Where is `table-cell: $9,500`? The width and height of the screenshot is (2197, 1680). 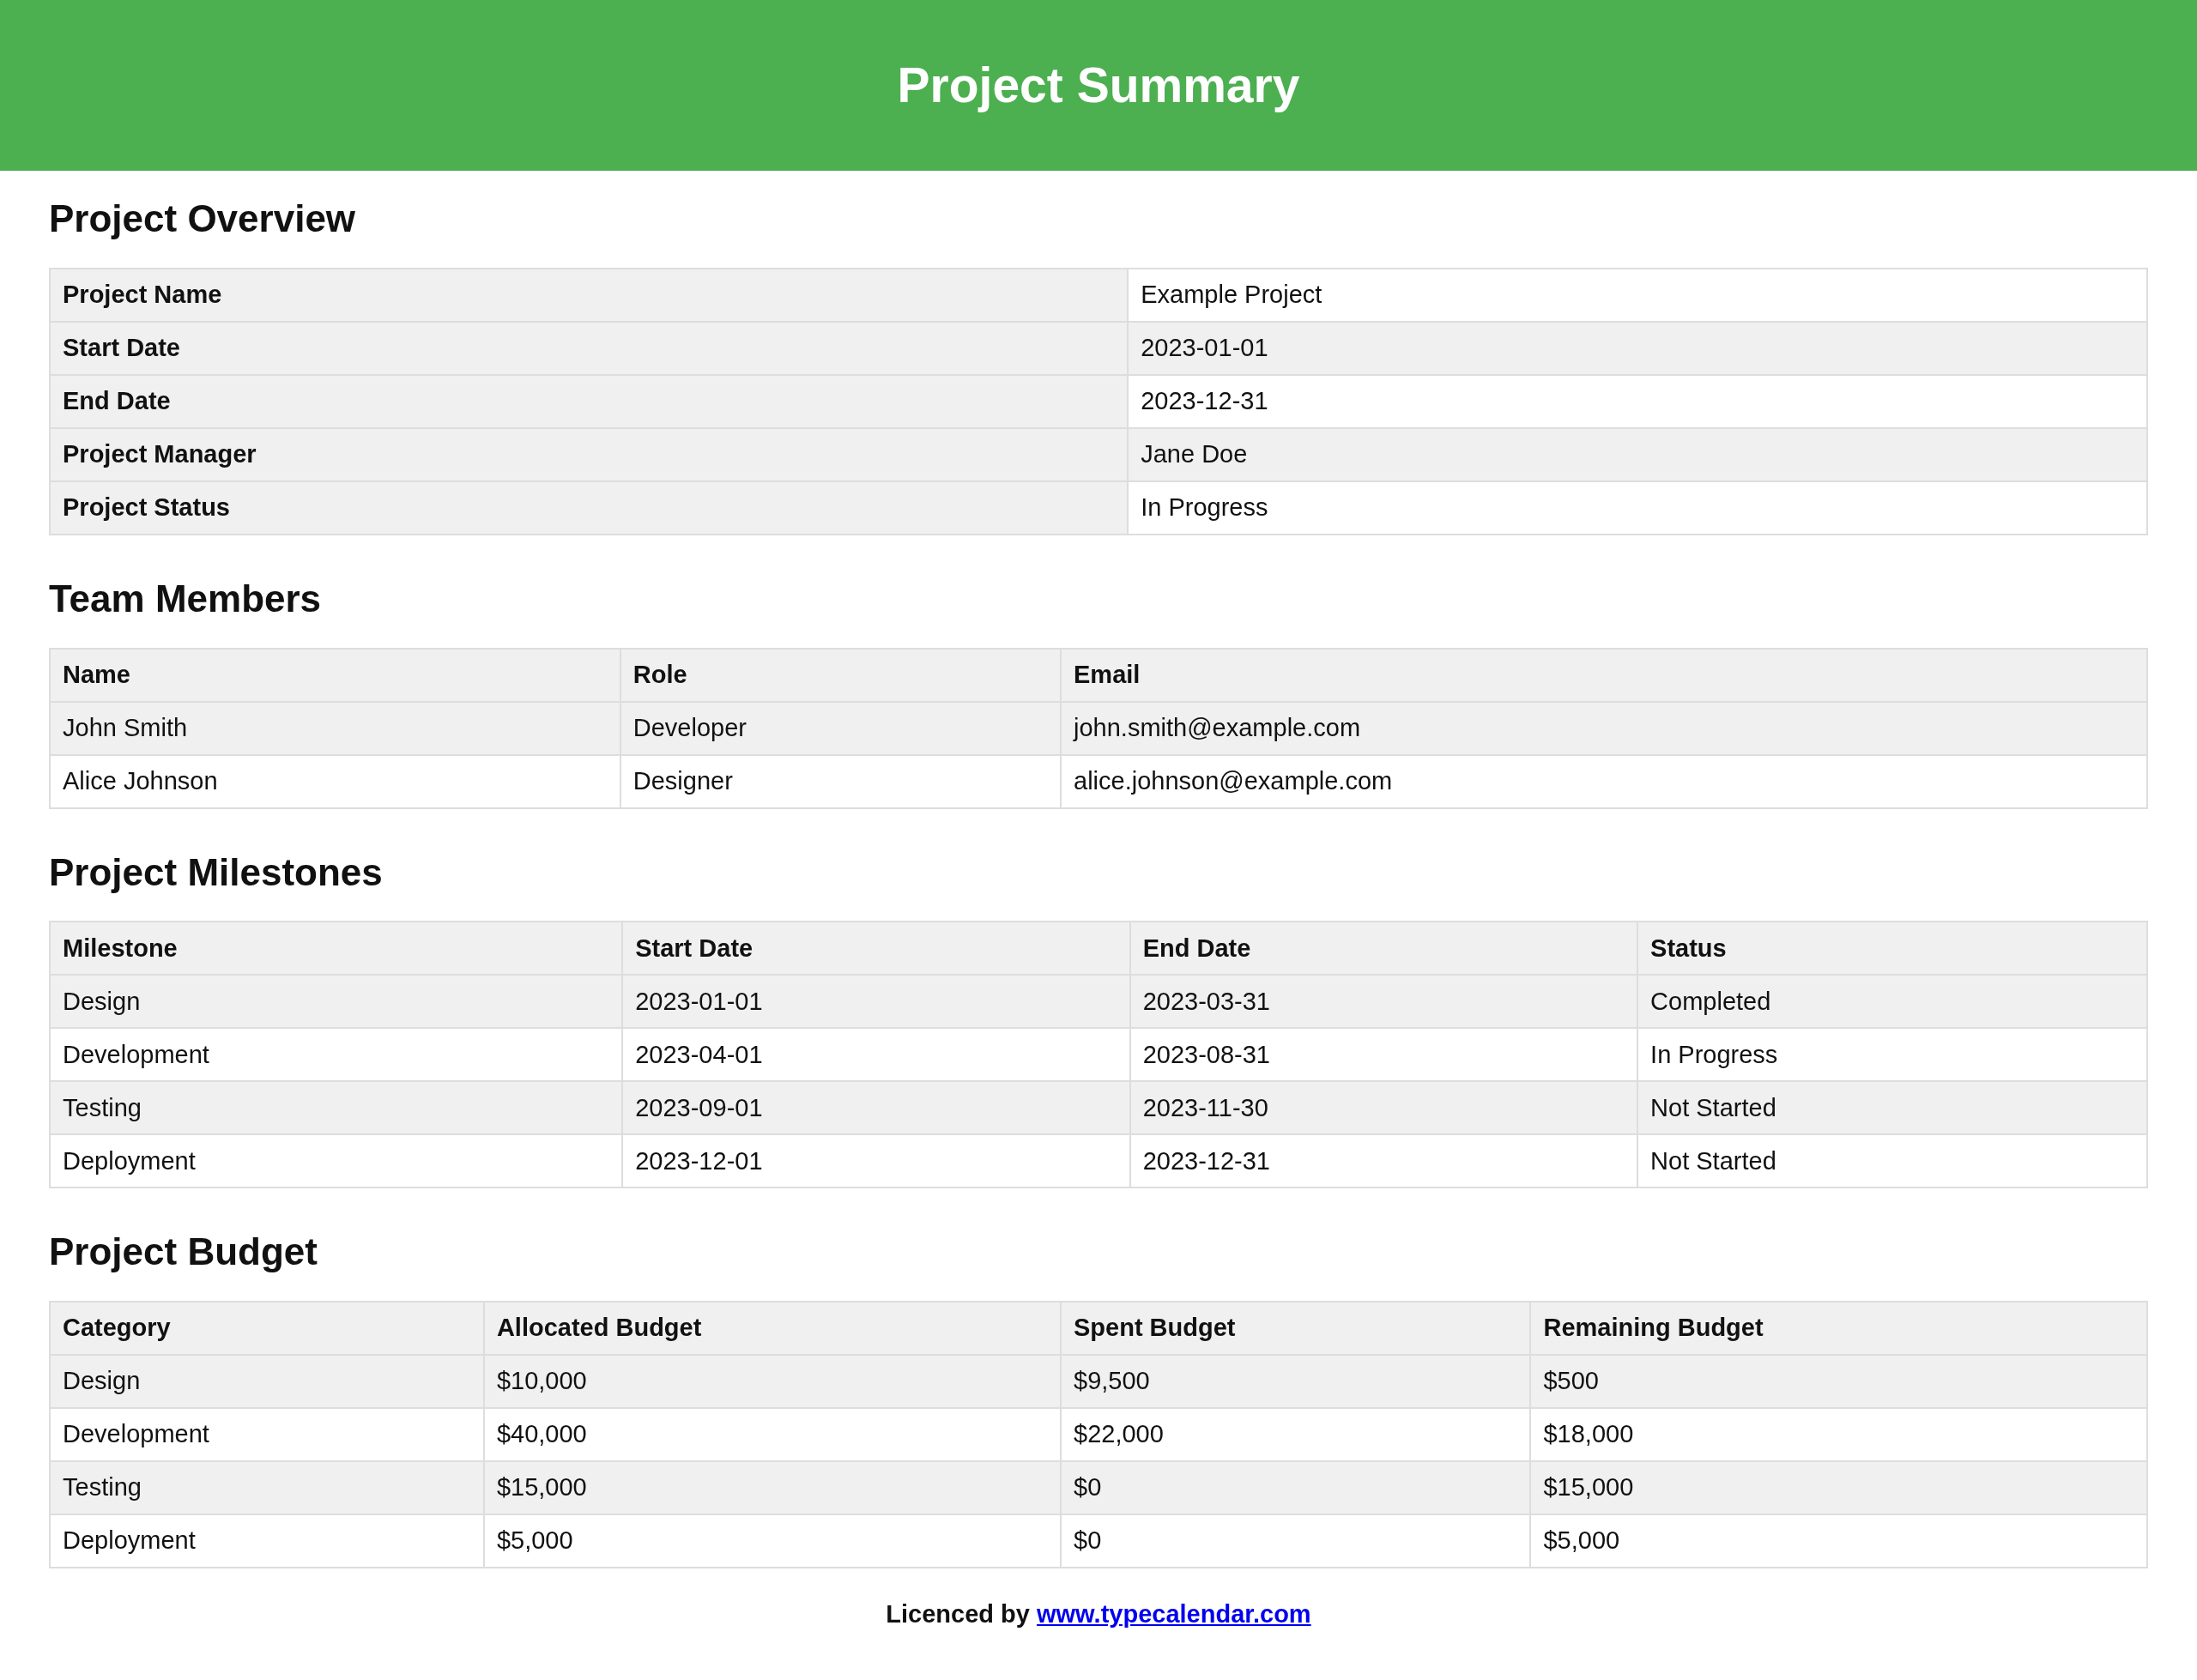 table-cell: $9,500 is located at coordinates (1296, 1382).